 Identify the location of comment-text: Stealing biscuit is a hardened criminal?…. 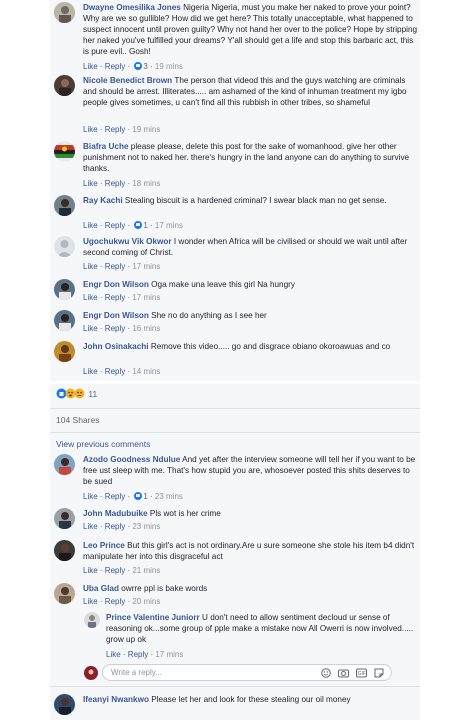
(255, 200).